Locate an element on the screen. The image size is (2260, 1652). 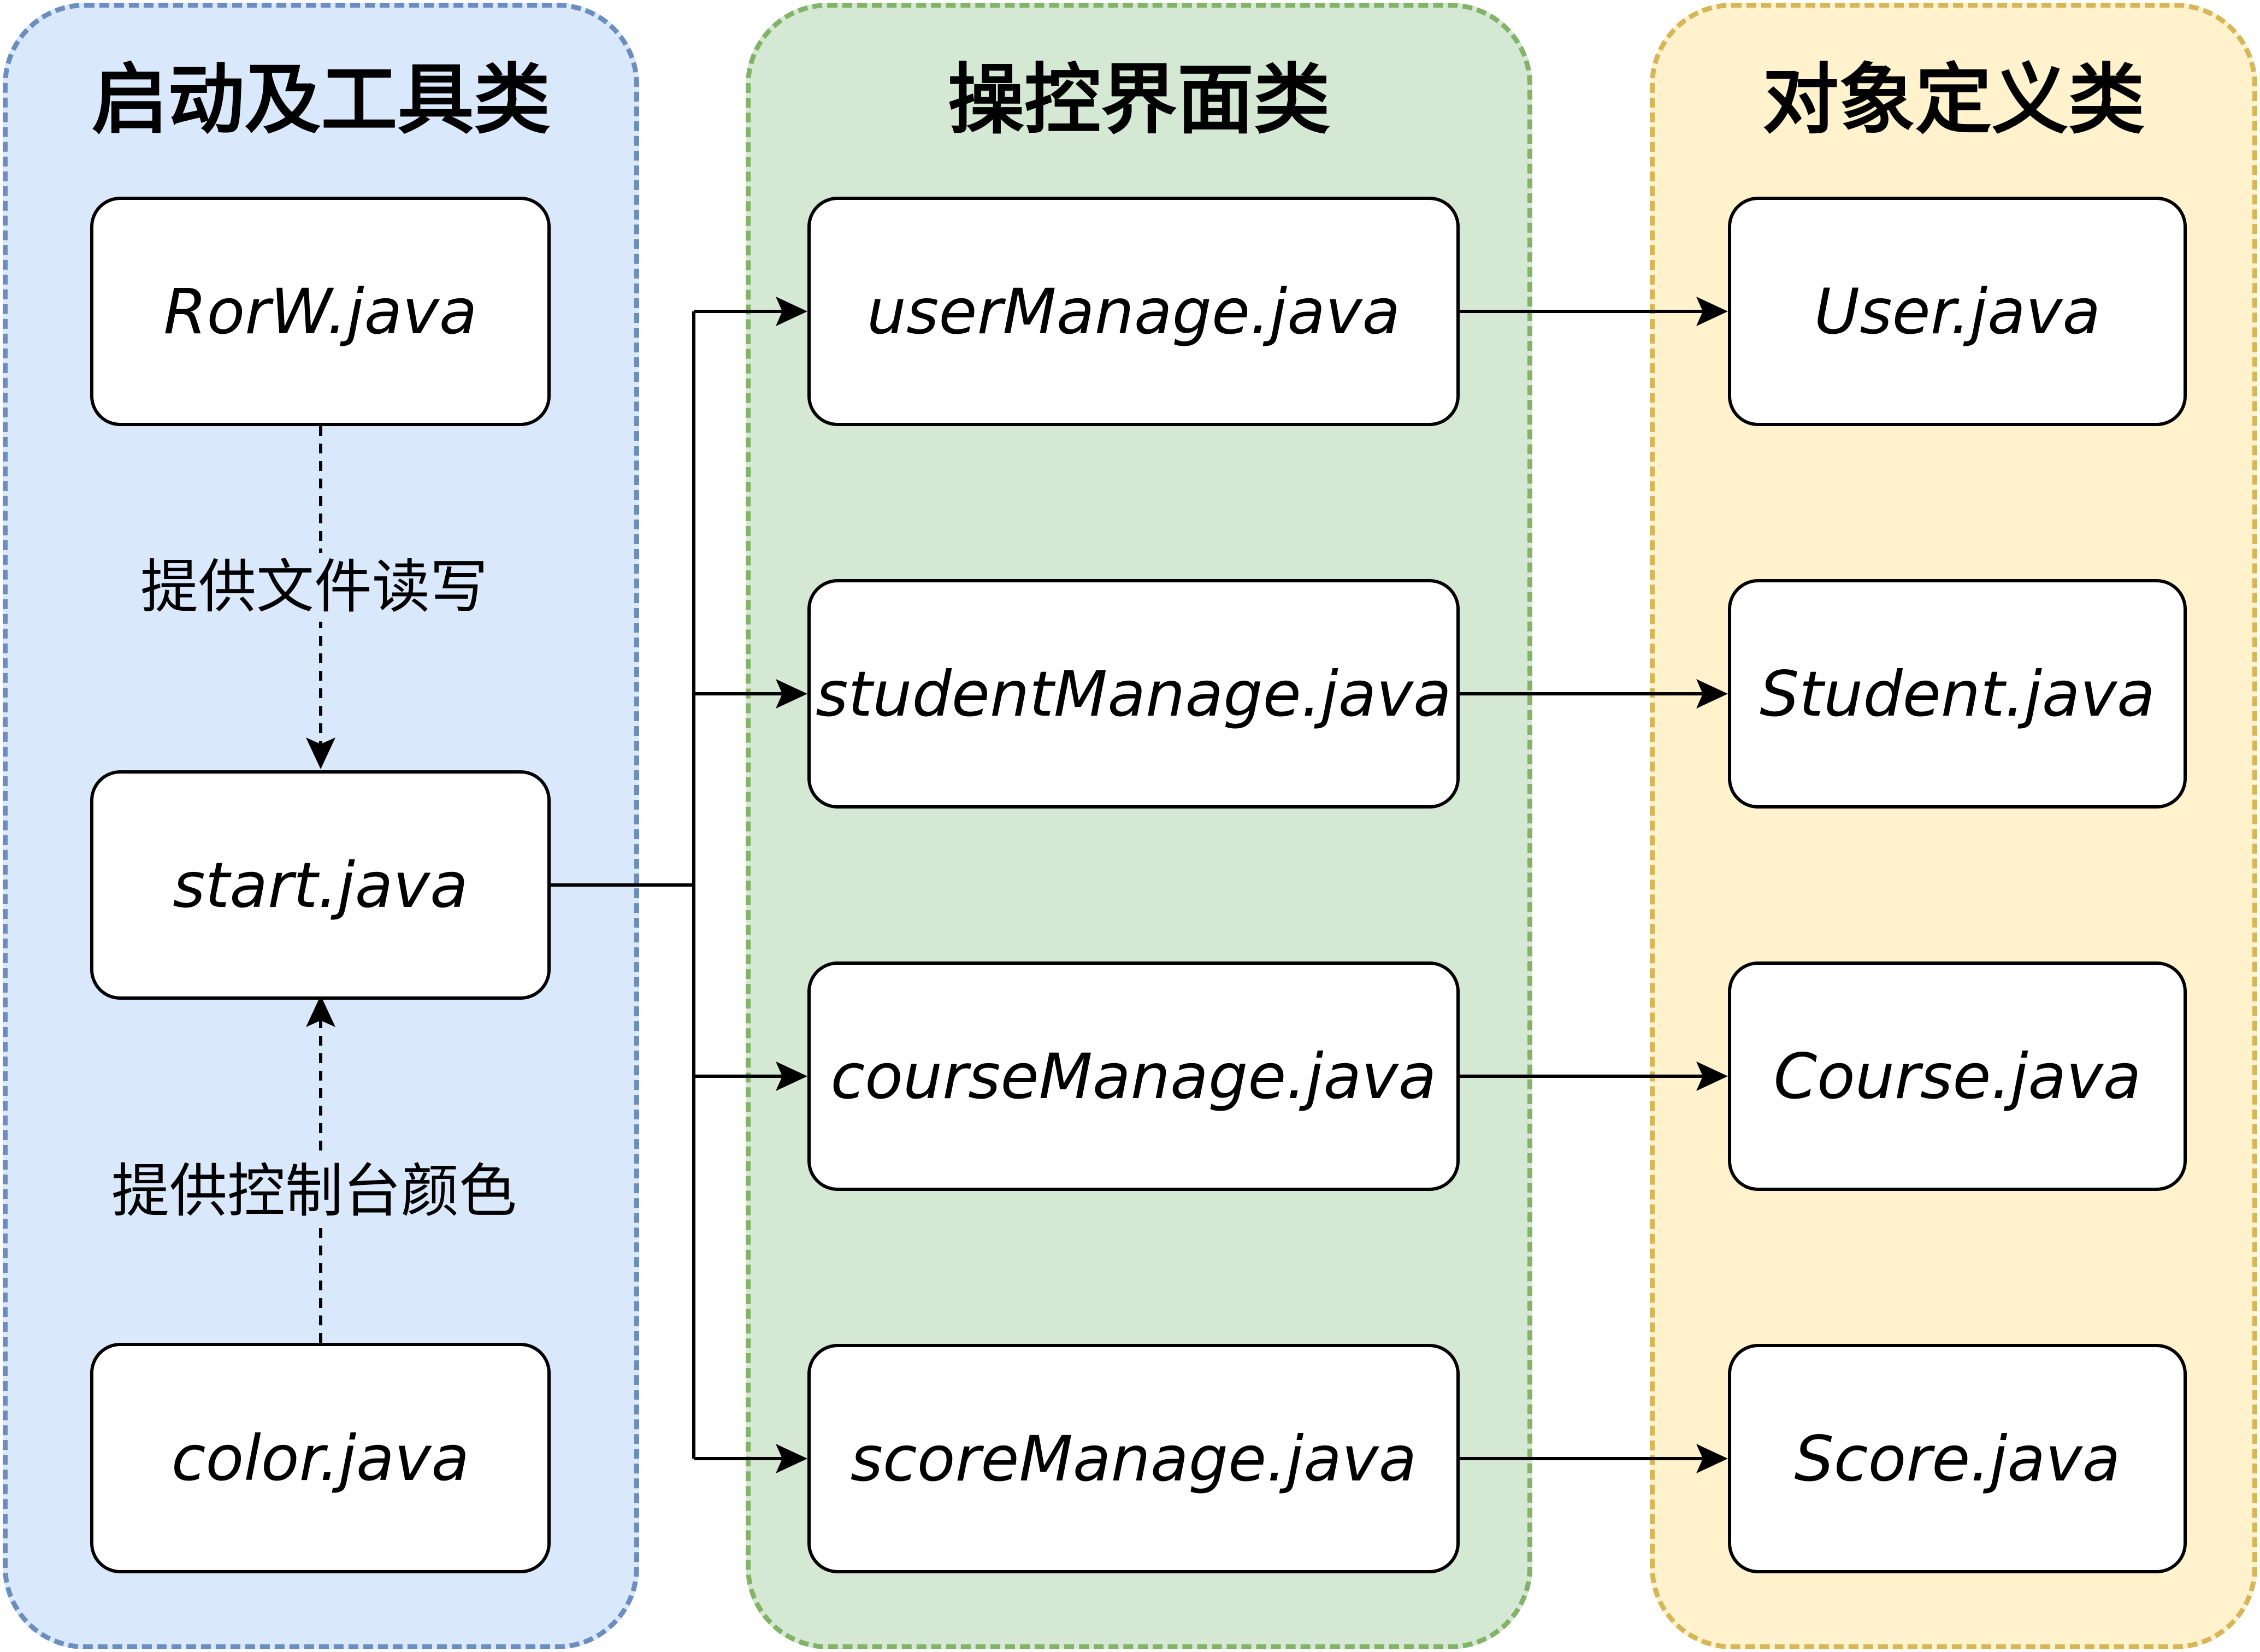
node-label-score-manage: scoreManage.java is located at coordinates (1133, 1458).